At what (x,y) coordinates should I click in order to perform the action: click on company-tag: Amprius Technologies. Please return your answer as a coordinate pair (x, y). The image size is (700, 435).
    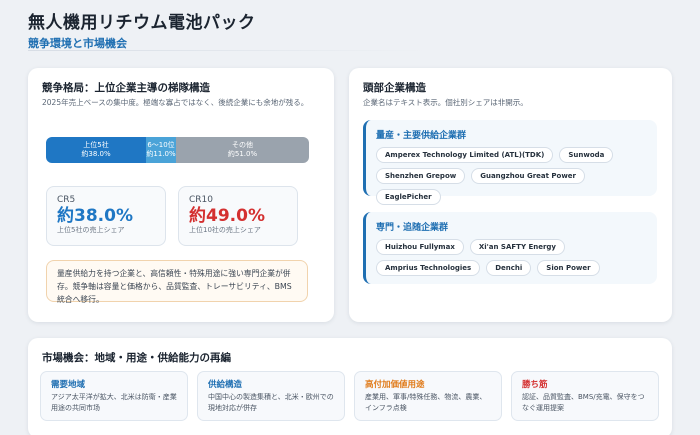
    Looking at the image, I should click on (428, 268).